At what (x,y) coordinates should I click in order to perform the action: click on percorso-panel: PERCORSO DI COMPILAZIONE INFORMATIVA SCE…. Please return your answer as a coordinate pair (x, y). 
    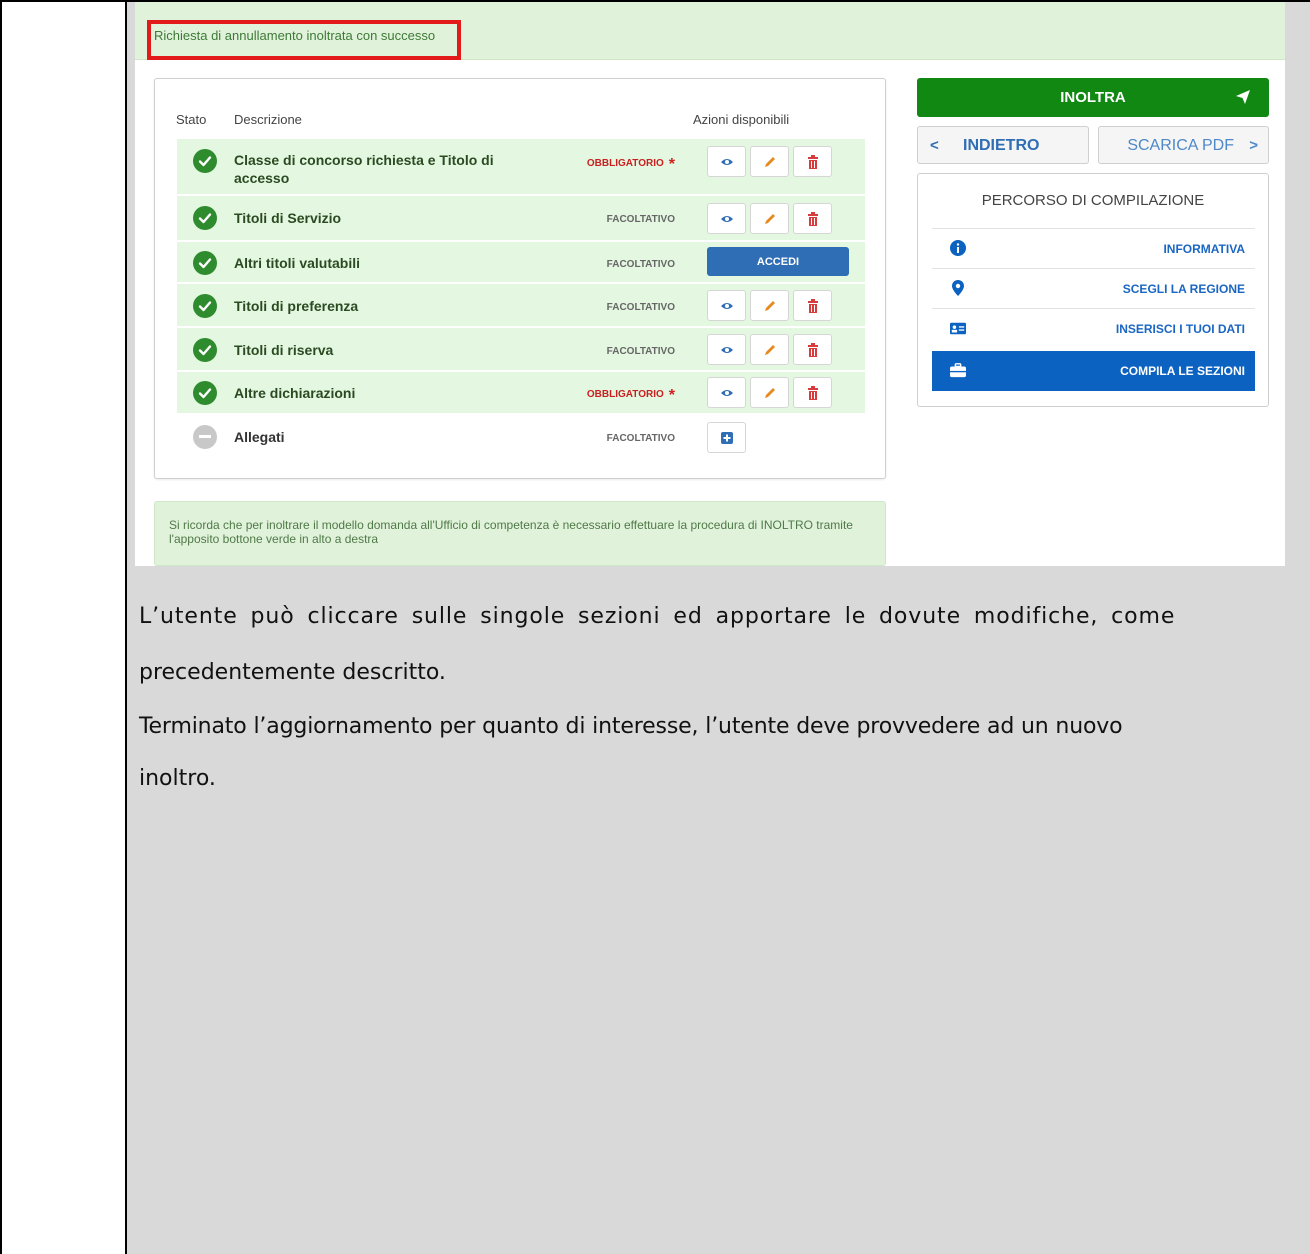
    Looking at the image, I should click on (1093, 290).